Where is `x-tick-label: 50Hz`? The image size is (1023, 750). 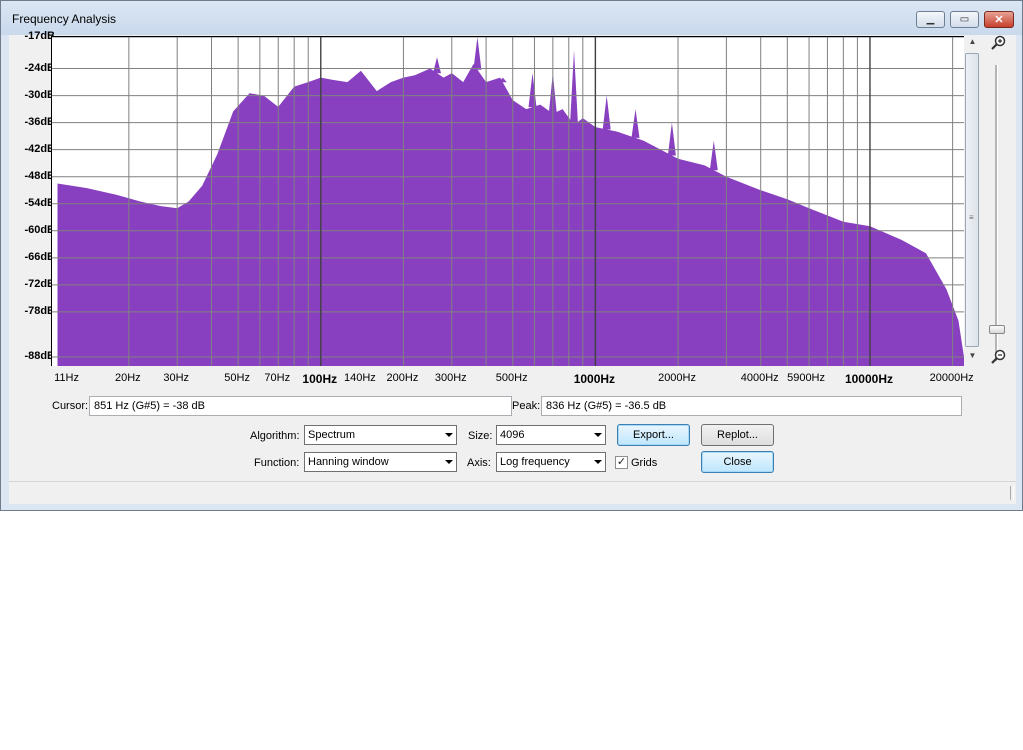
x-tick-label: 50Hz is located at coordinates (237, 378).